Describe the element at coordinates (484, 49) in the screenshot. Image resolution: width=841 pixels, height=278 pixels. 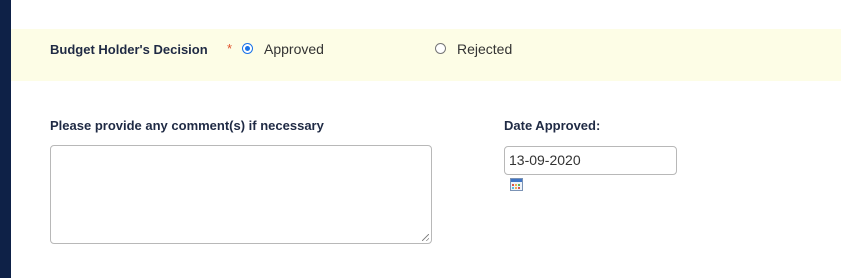
I see `rejected-radio-label: Rejected` at that location.